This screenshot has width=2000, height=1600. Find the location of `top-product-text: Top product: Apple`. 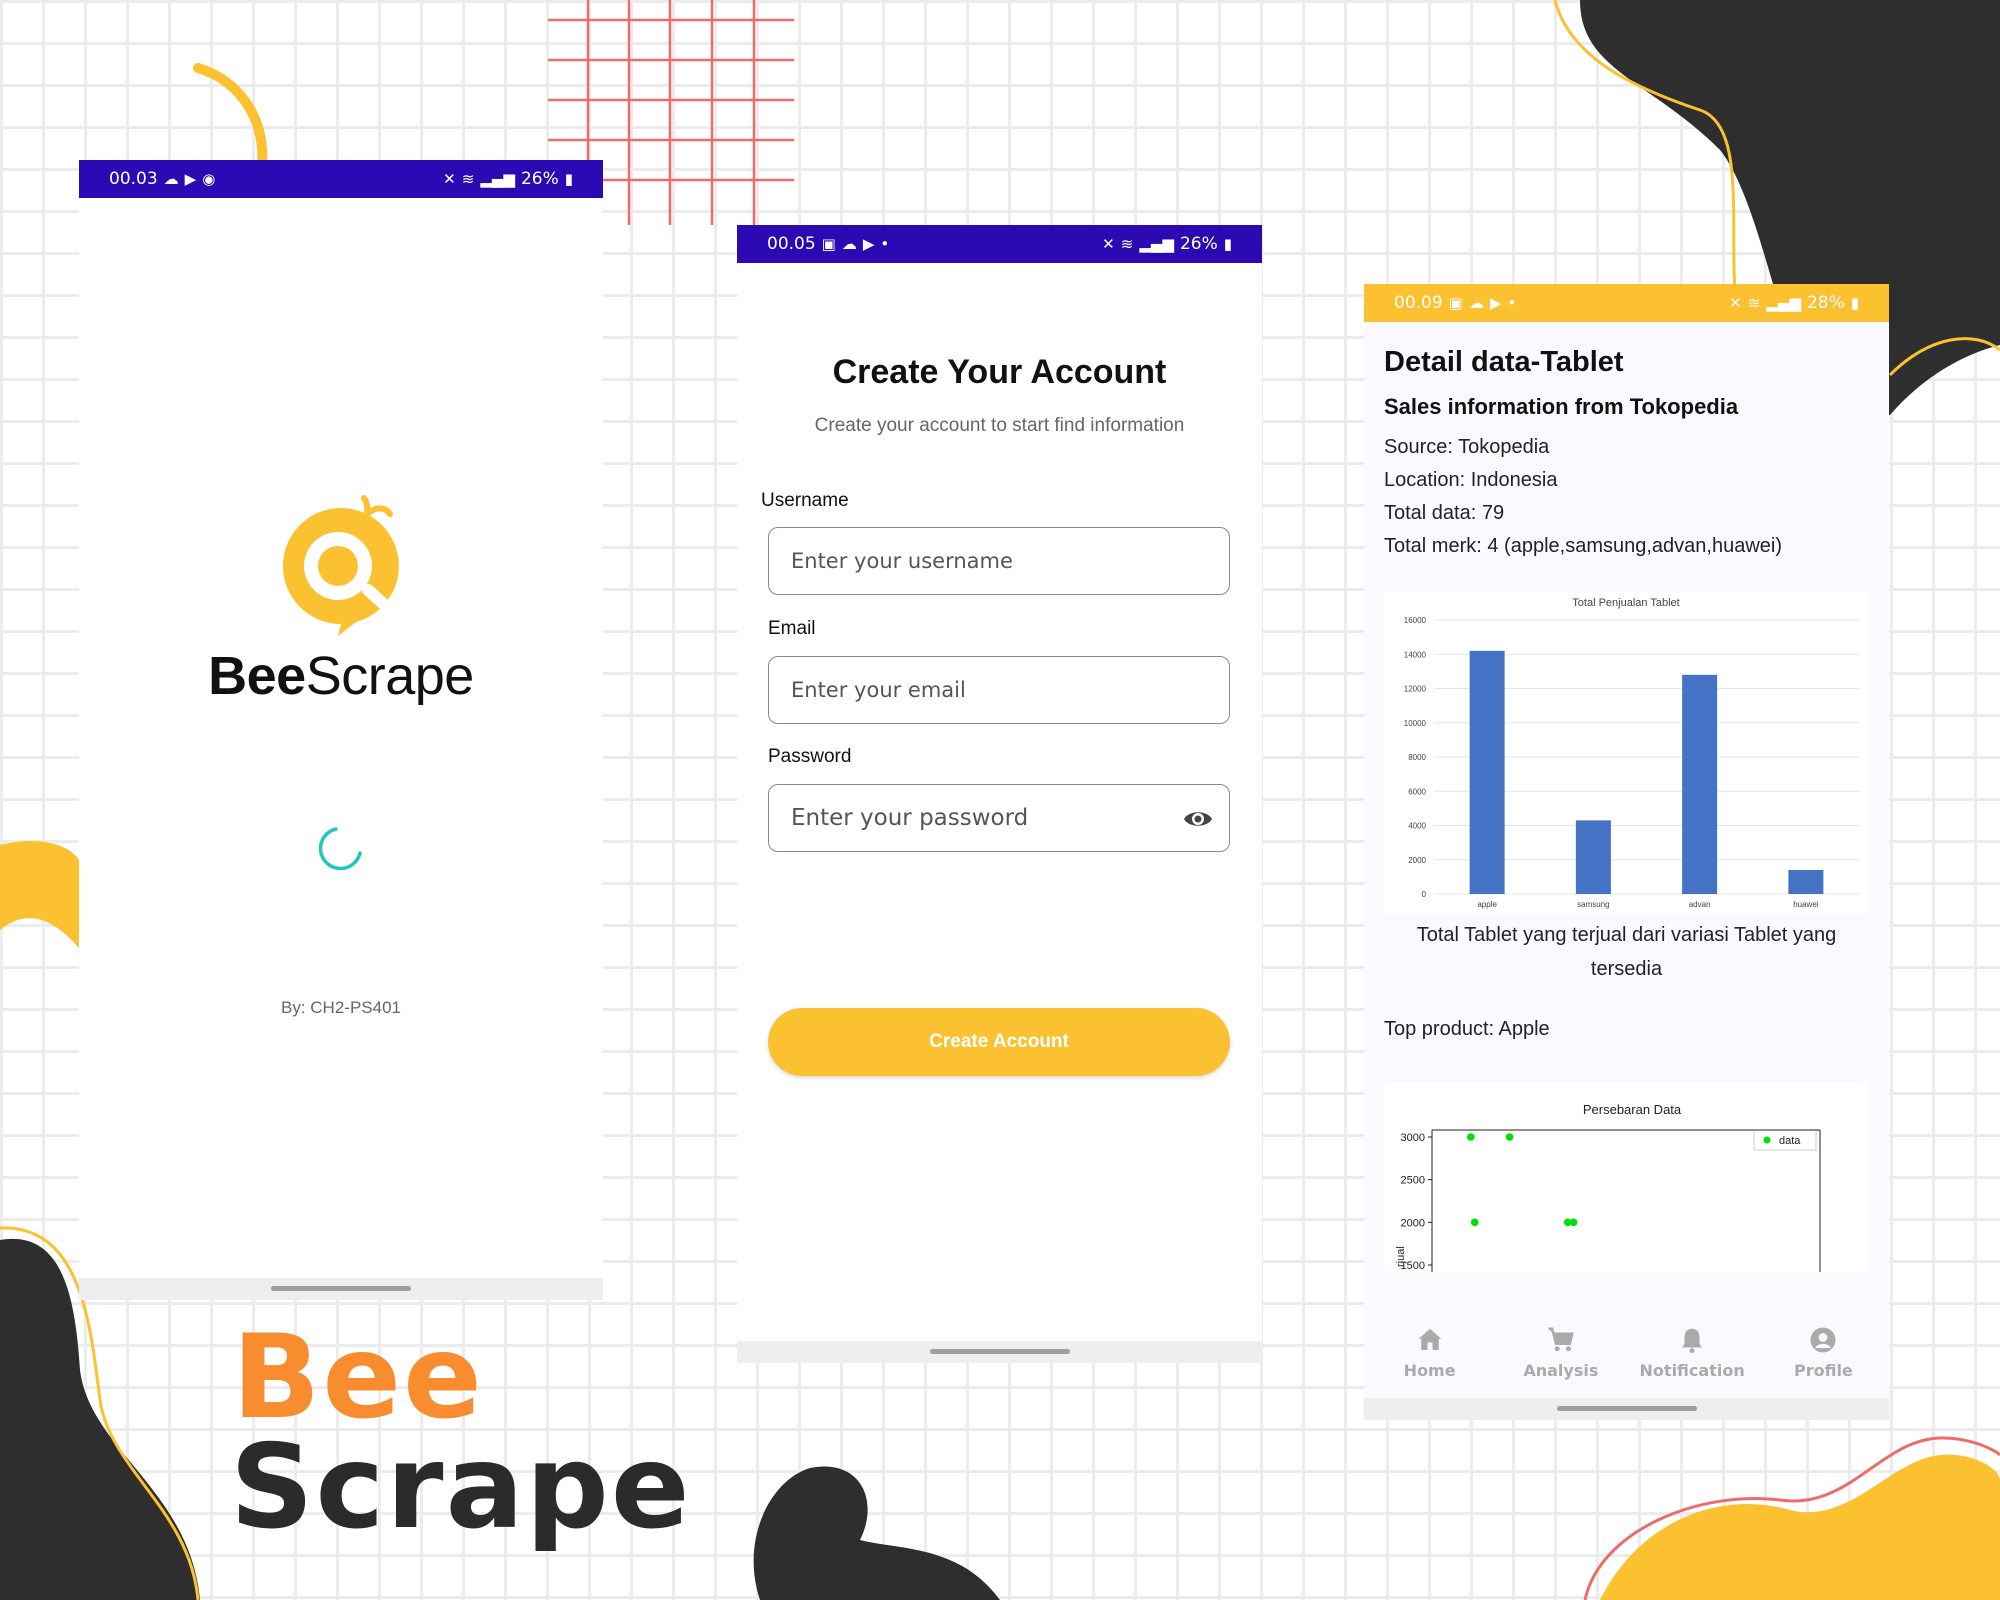

top-product-text: Top product: Apple is located at coordinates (1467, 1029).